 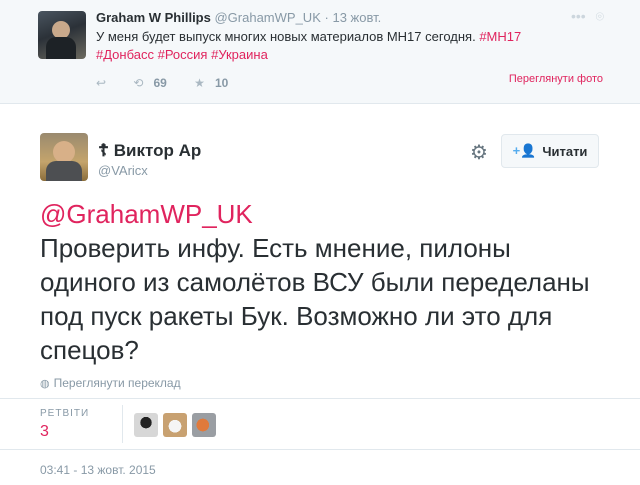 I want to click on parent-tweet-meta-icons: ••• ⌾, so click(x=584, y=16).